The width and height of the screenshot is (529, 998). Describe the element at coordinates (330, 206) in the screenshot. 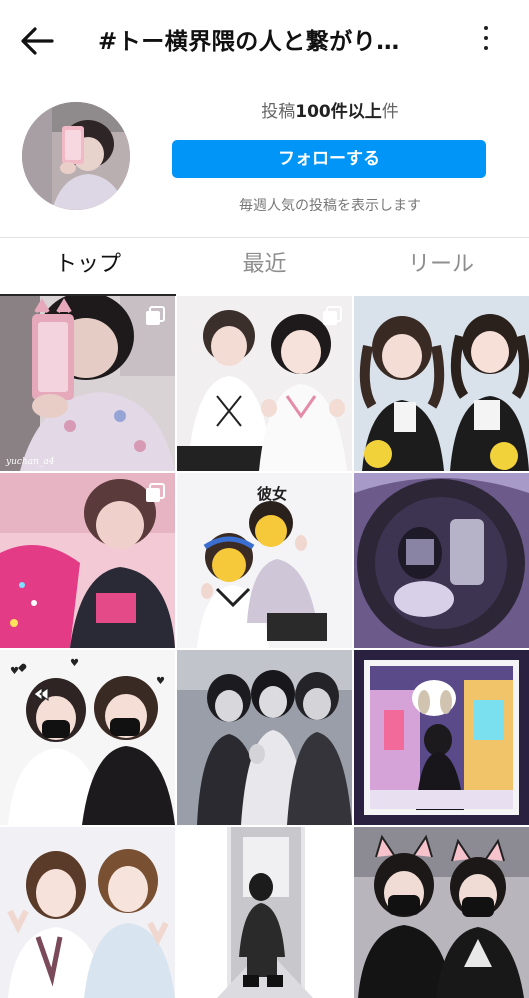

I see `weekly-top-posts-note: 毎週人気の投稿を表示します` at that location.